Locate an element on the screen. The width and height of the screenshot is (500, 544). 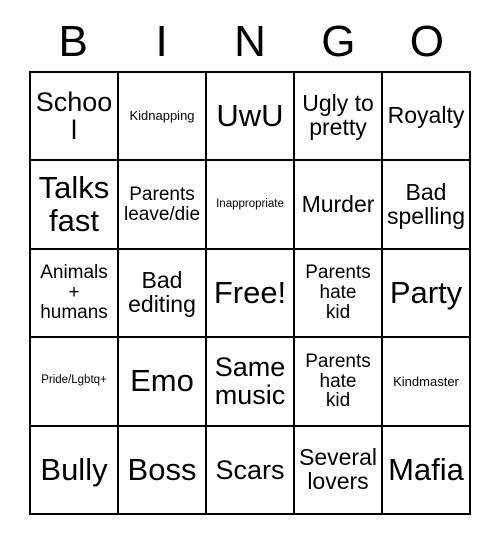
bingo-cell-n2: Inappropriate is located at coordinates (251, 205).